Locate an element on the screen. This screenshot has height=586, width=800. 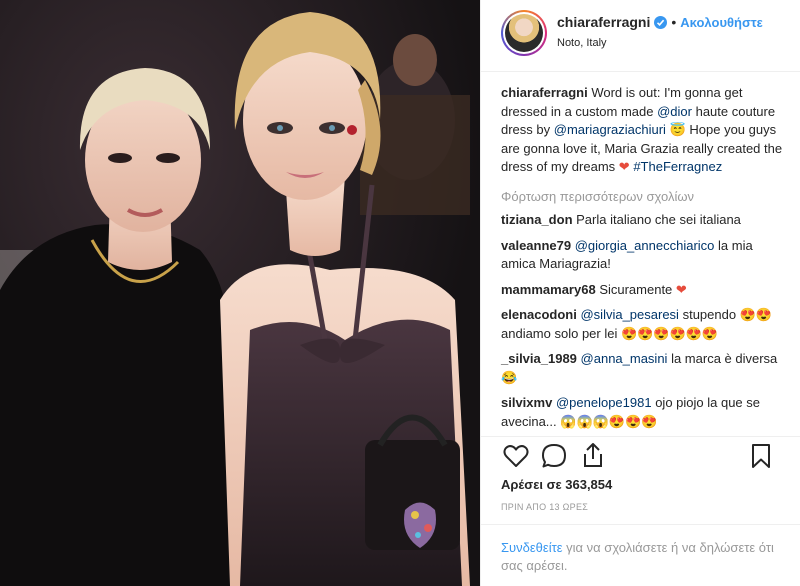
likes-count: Αρέσει σε 363,854 is located at coordinates (556, 484).